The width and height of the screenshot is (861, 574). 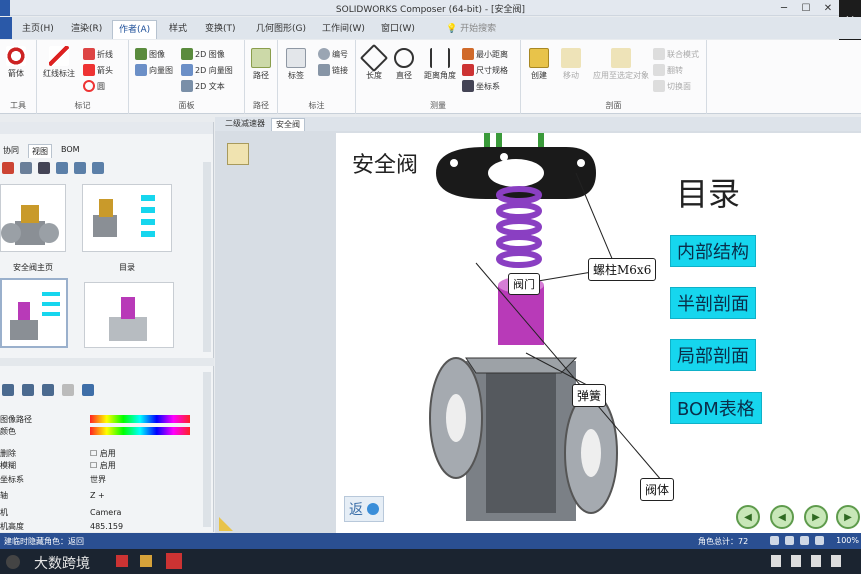 I want to click on vector-button: 向量图, so click(x=154, y=70).